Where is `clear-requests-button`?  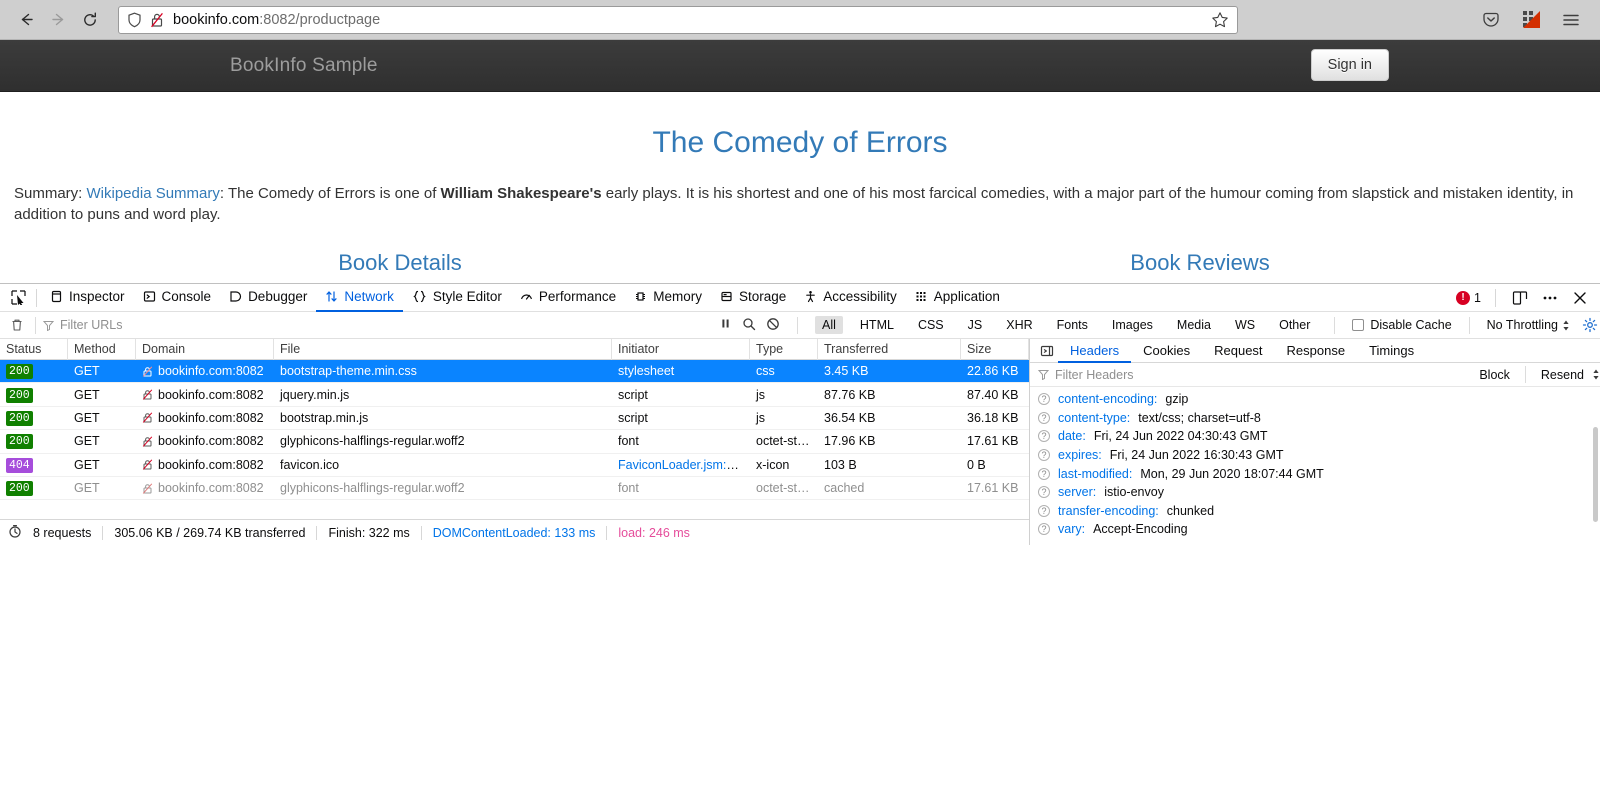
clear-requests-button is located at coordinates (17, 325).